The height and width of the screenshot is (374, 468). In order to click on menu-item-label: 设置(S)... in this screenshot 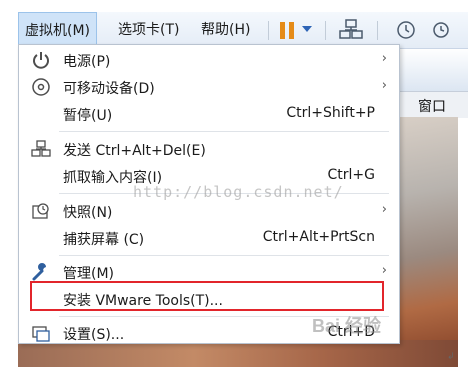, I will do `click(94, 335)`.